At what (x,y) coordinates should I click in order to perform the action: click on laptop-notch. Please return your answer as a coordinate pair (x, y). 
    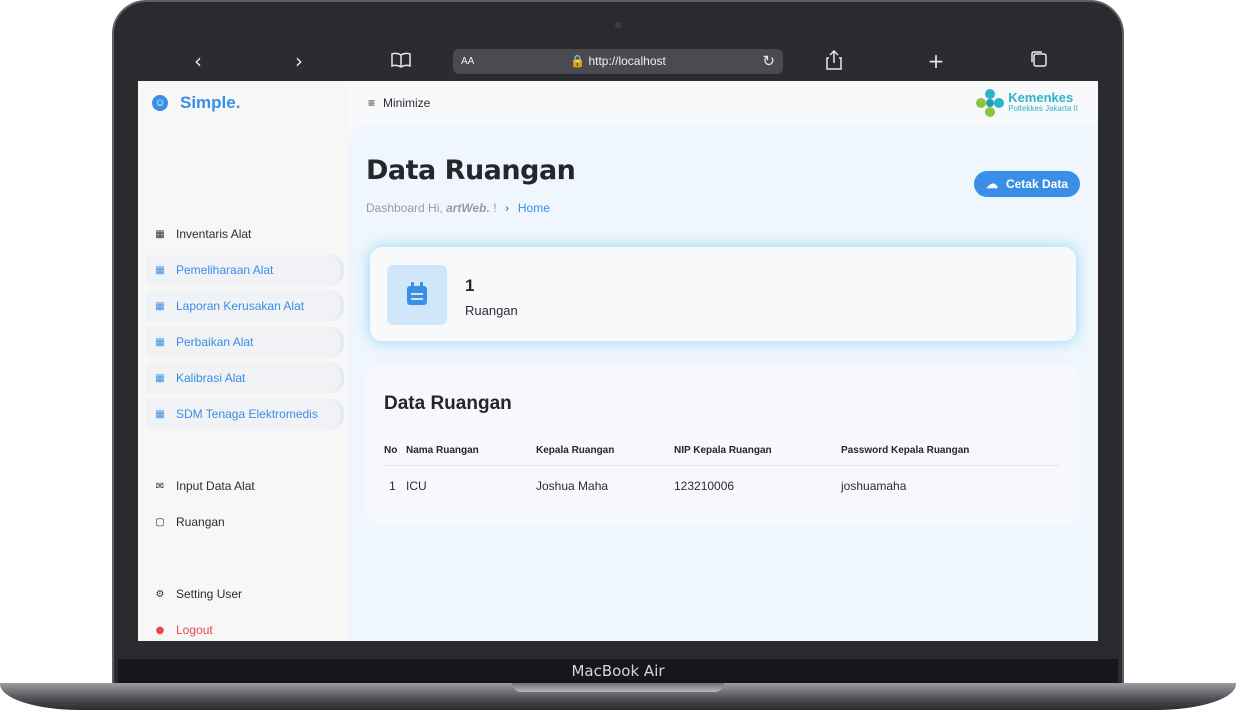
    Looking at the image, I should click on (618, 687).